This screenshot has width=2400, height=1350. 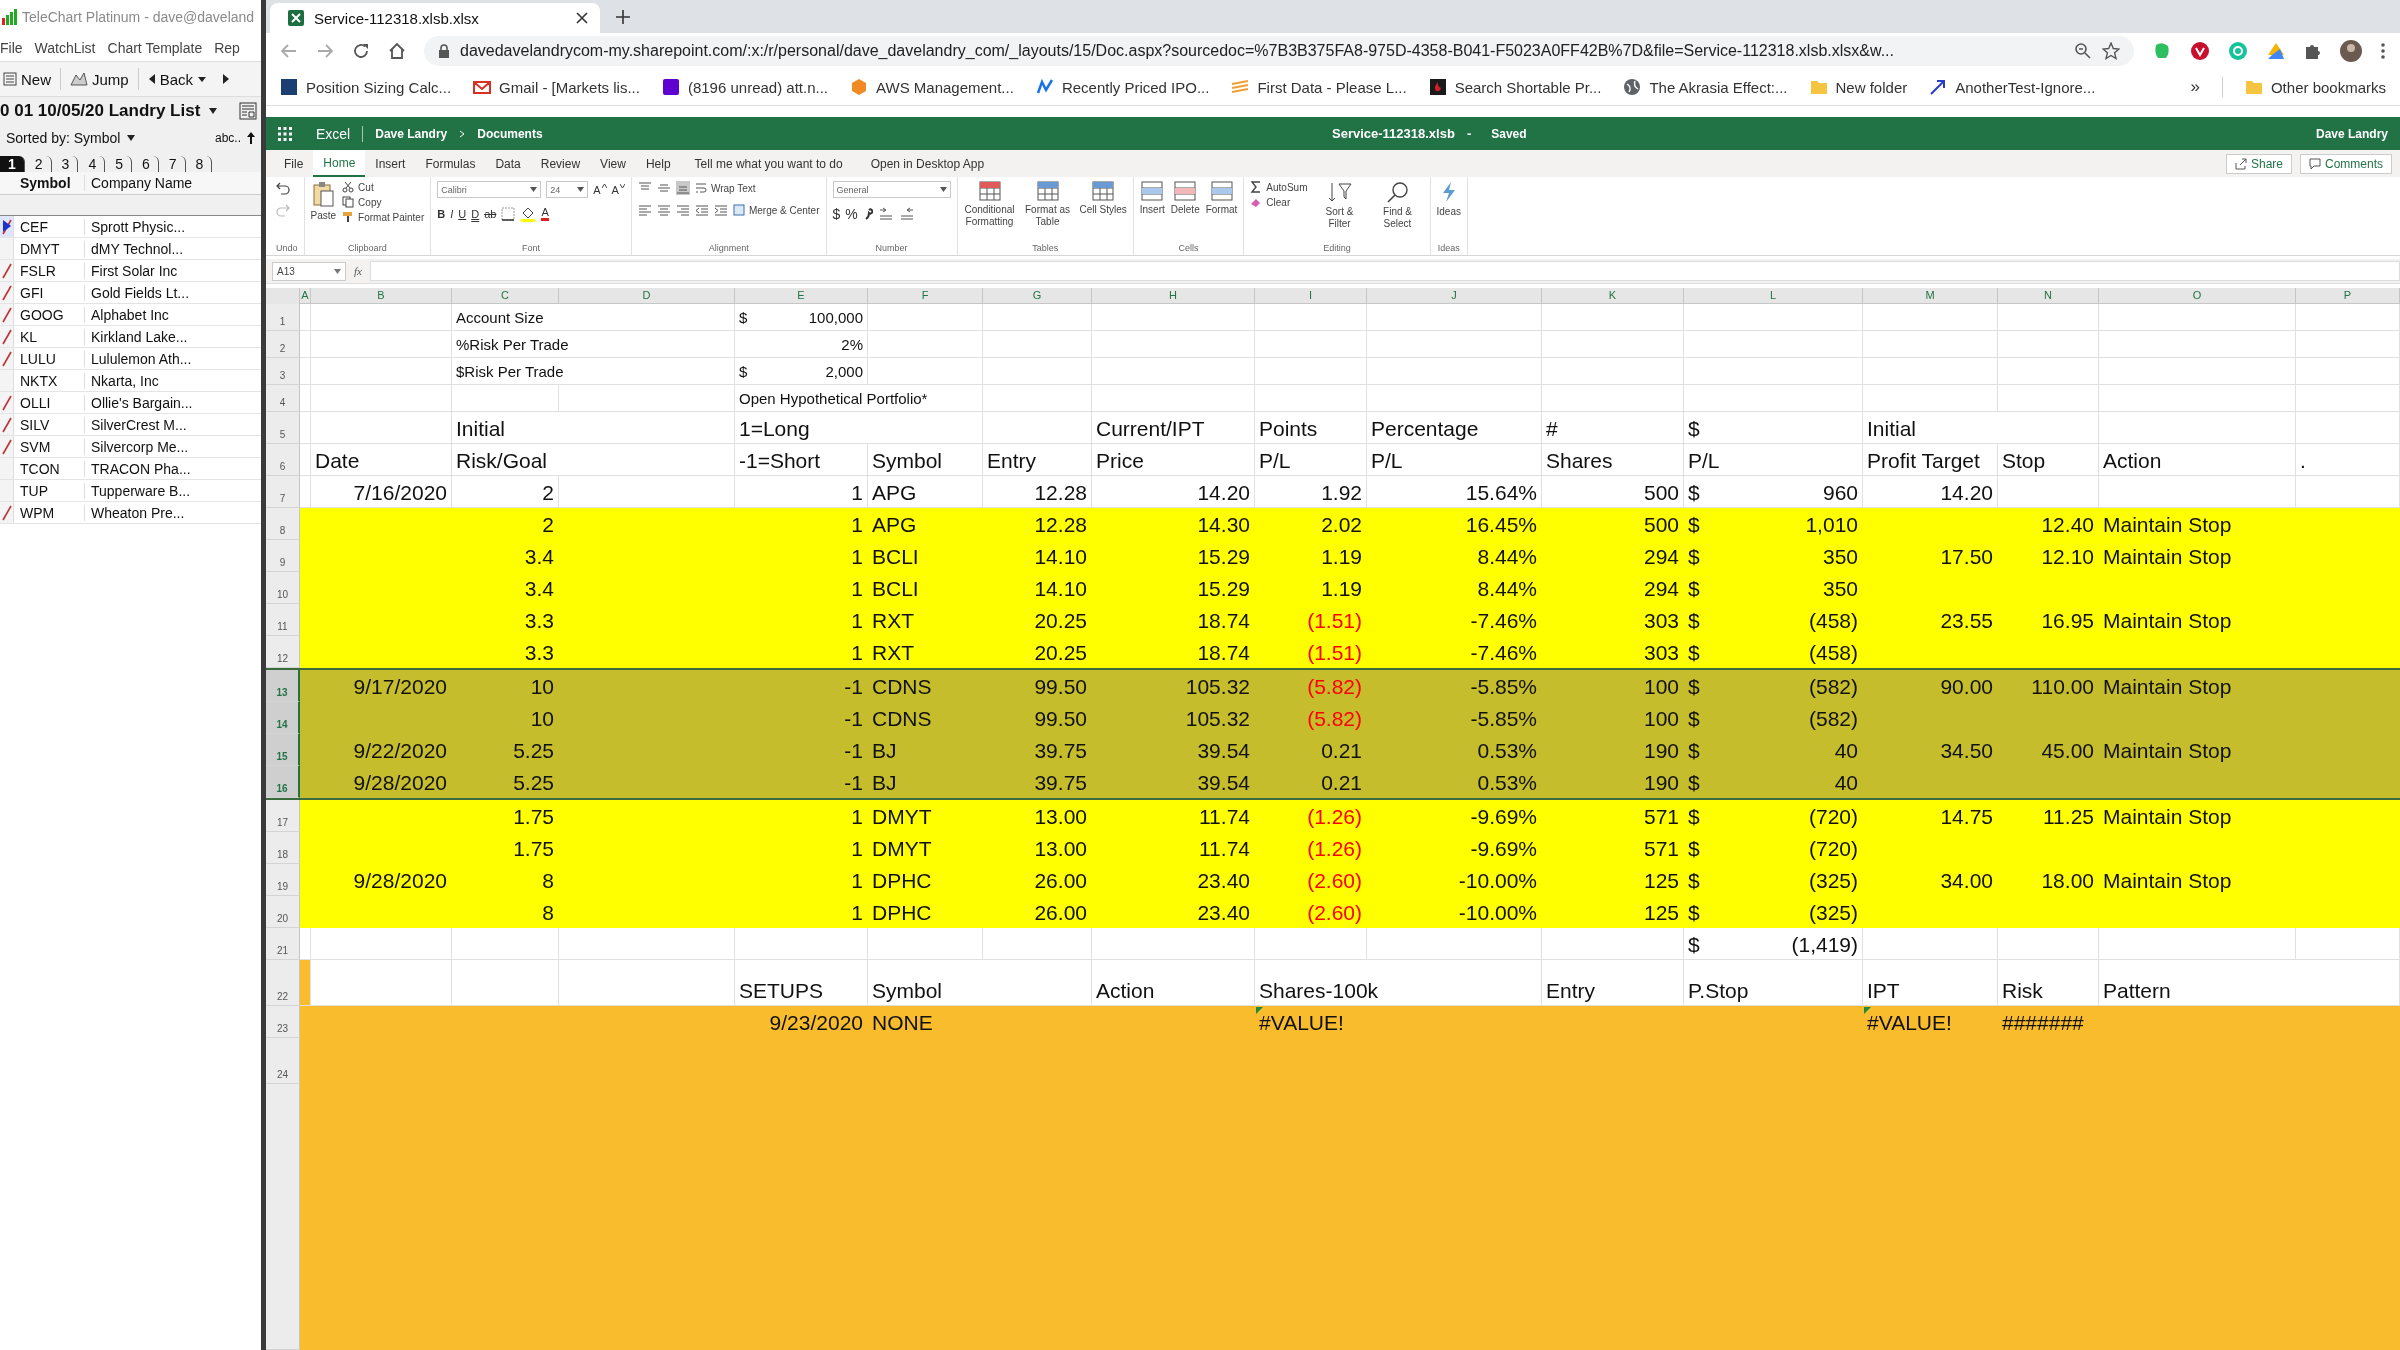 I want to click on report-icon, so click(x=248, y=111).